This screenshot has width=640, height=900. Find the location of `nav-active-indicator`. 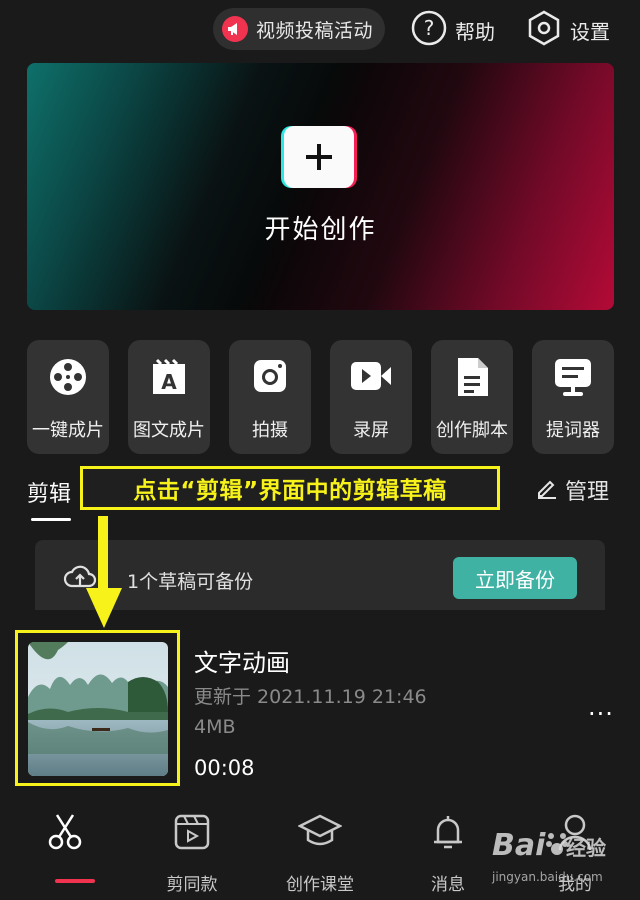

nav-active-indicator is located at coordinates (75, 881).